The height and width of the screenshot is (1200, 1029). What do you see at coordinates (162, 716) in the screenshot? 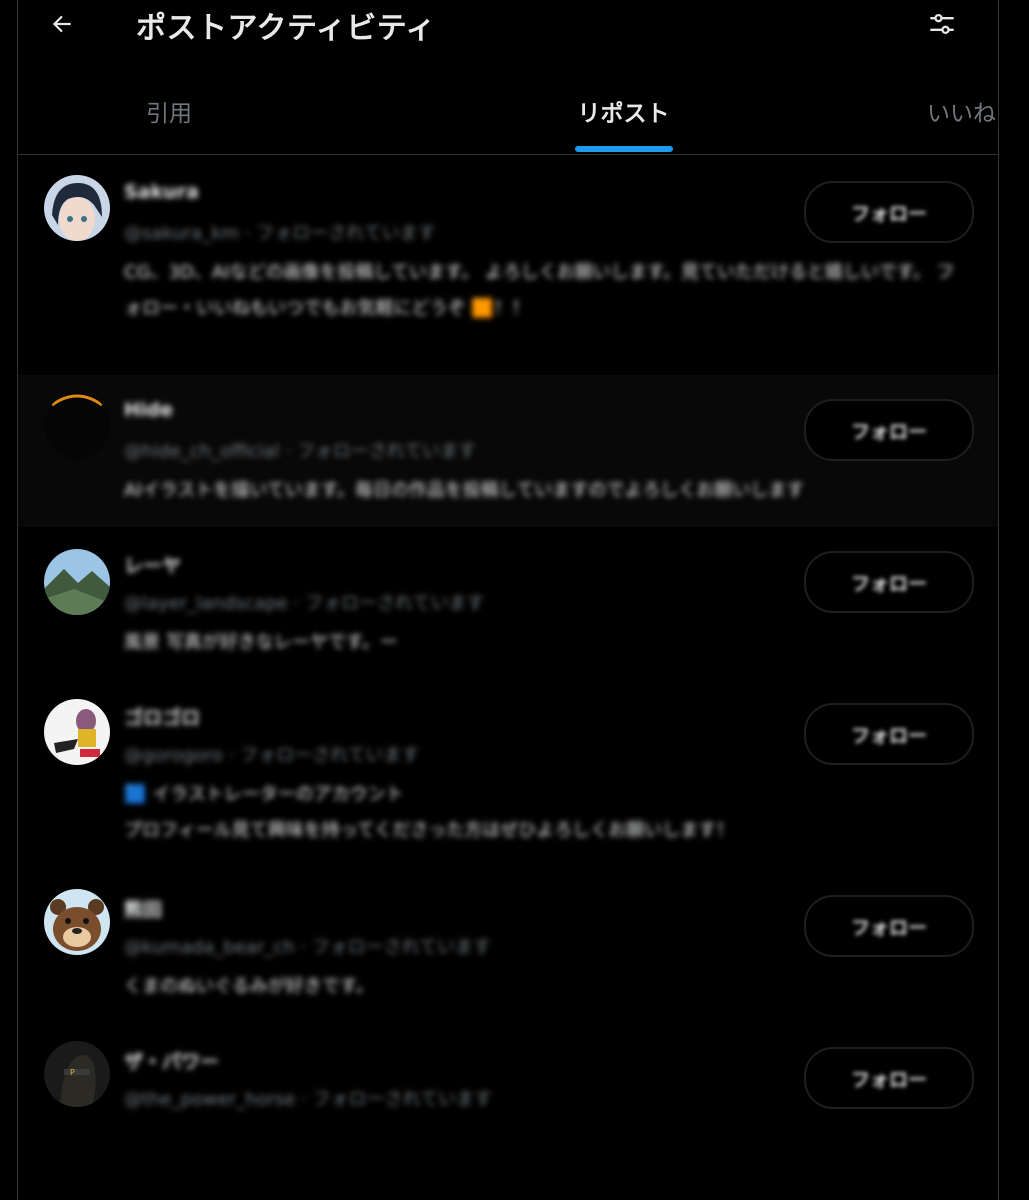
I see `user-name: ゴロゴロ` at bounding box center [162, 716].